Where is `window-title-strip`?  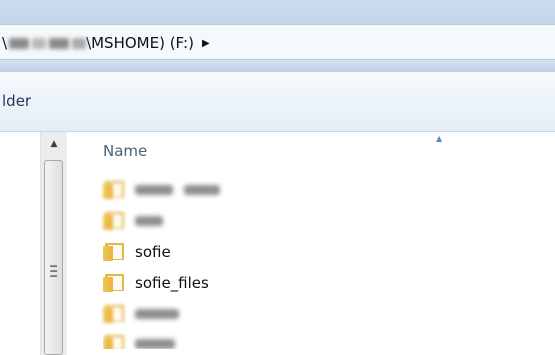 window-title-strip is located at coordinates (277, 12).